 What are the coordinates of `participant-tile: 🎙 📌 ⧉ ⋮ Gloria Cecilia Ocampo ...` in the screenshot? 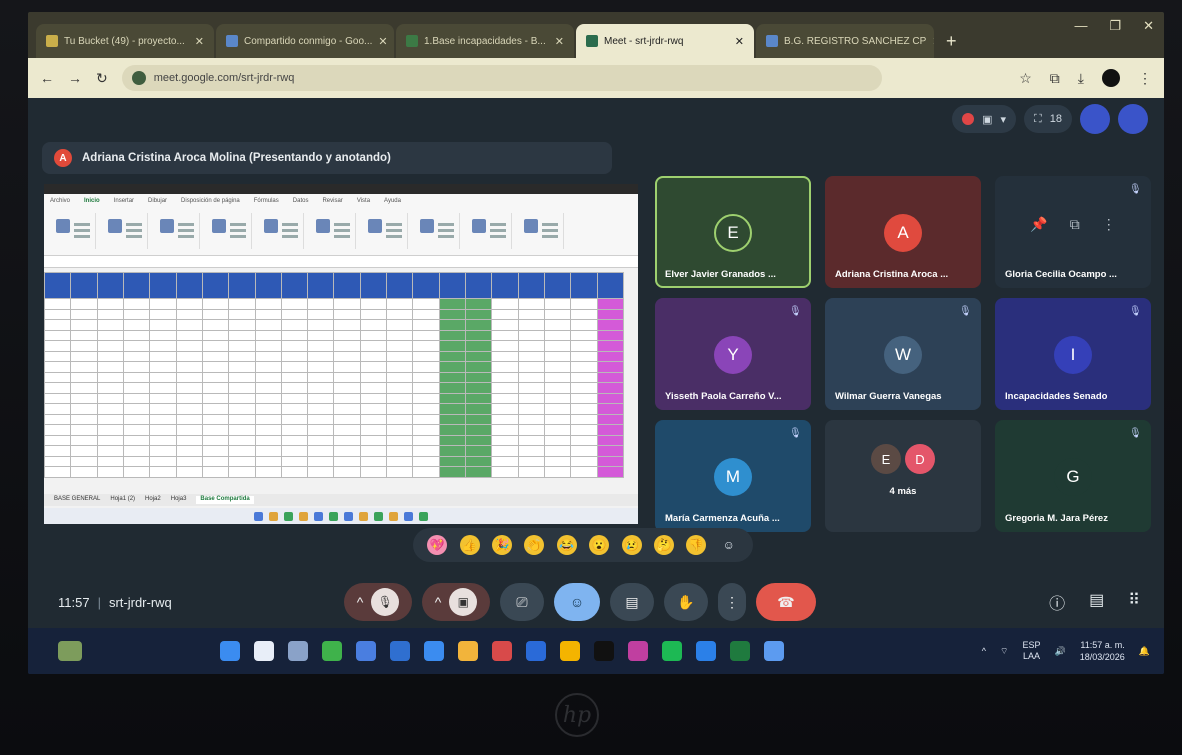 It's located at (1073, 232).